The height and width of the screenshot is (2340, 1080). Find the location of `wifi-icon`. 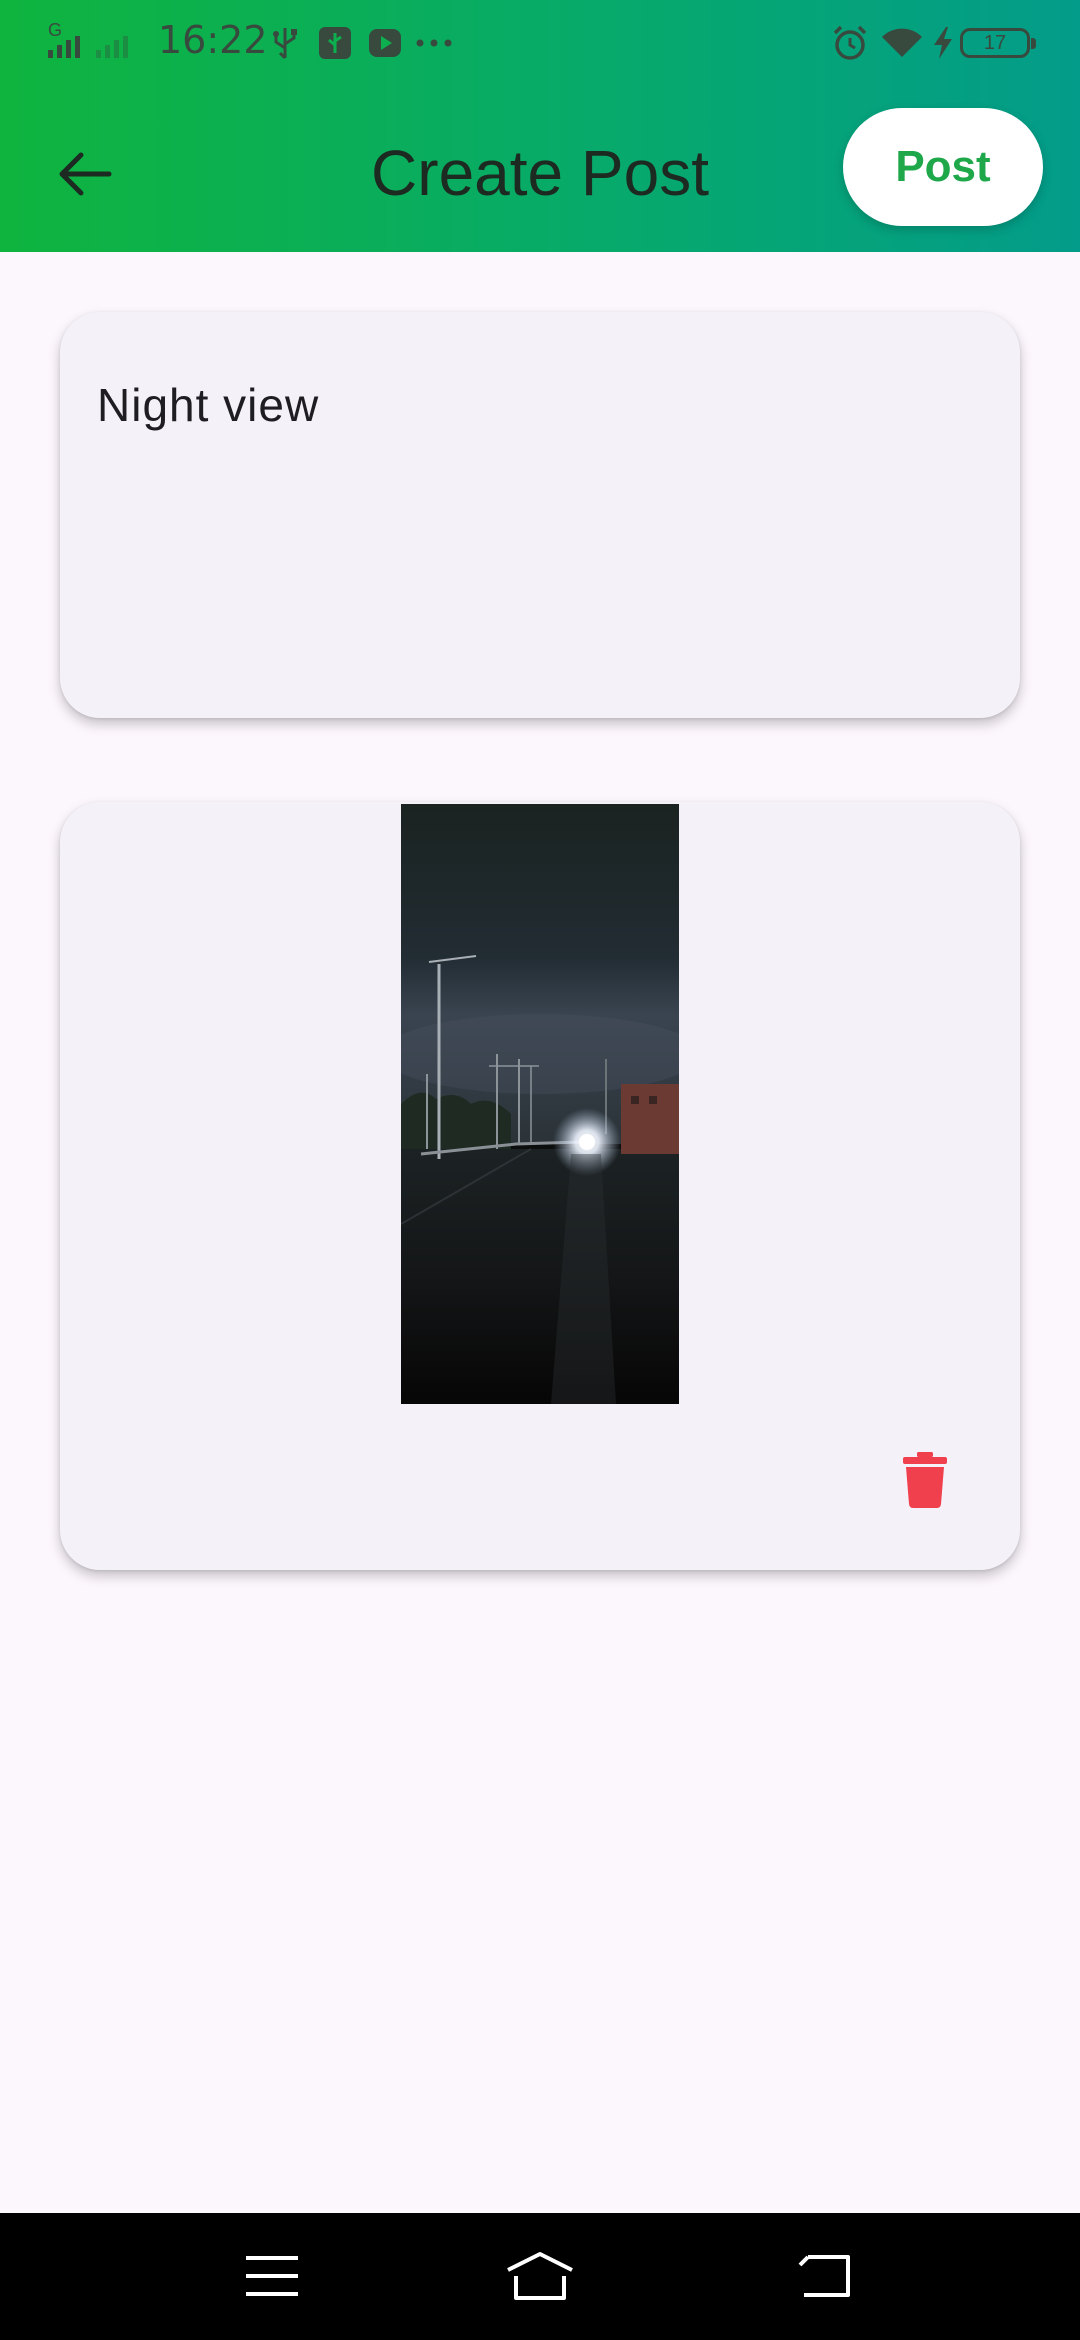

wifi-icon is located at coordinates (902, 43).